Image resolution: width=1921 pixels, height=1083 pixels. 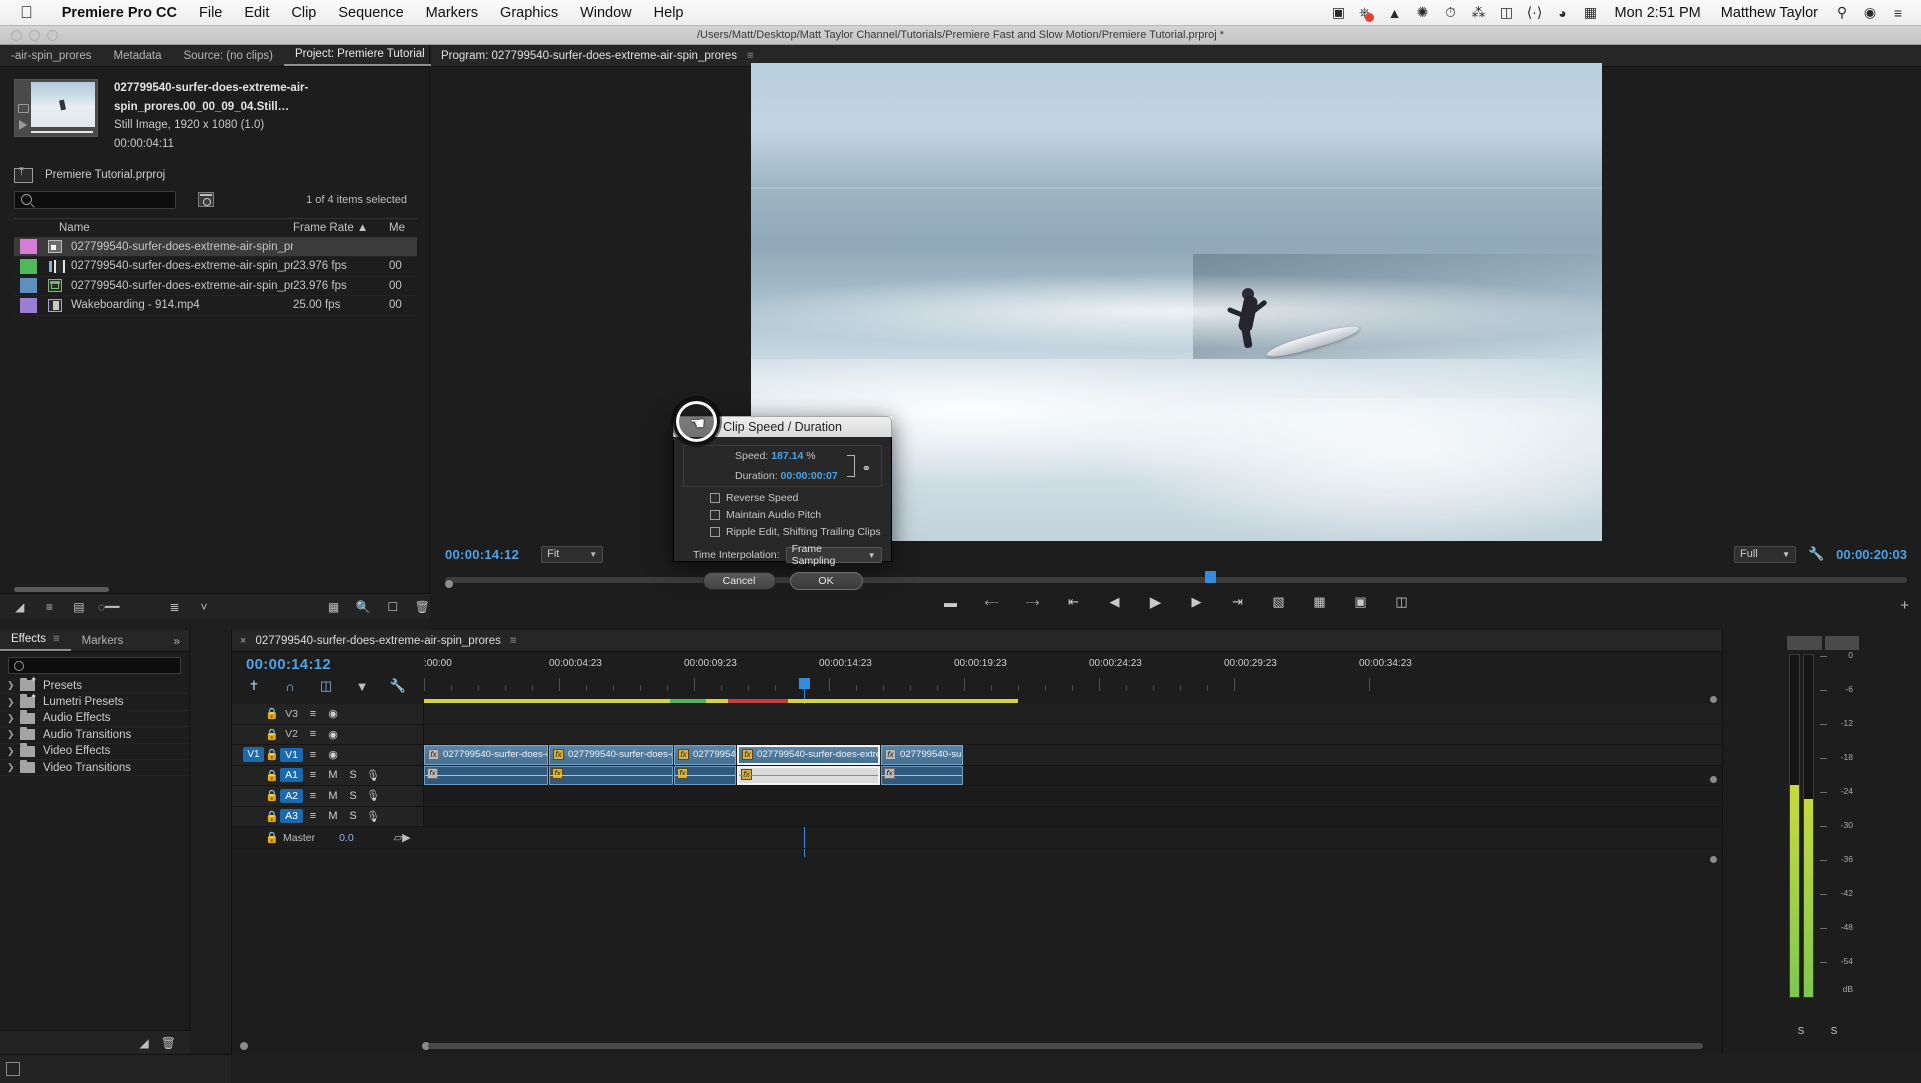 What do you see at coordinates (363, 607) in the screenshot?
I see `find-icon: 🔍` at bounding box center [363, 607].